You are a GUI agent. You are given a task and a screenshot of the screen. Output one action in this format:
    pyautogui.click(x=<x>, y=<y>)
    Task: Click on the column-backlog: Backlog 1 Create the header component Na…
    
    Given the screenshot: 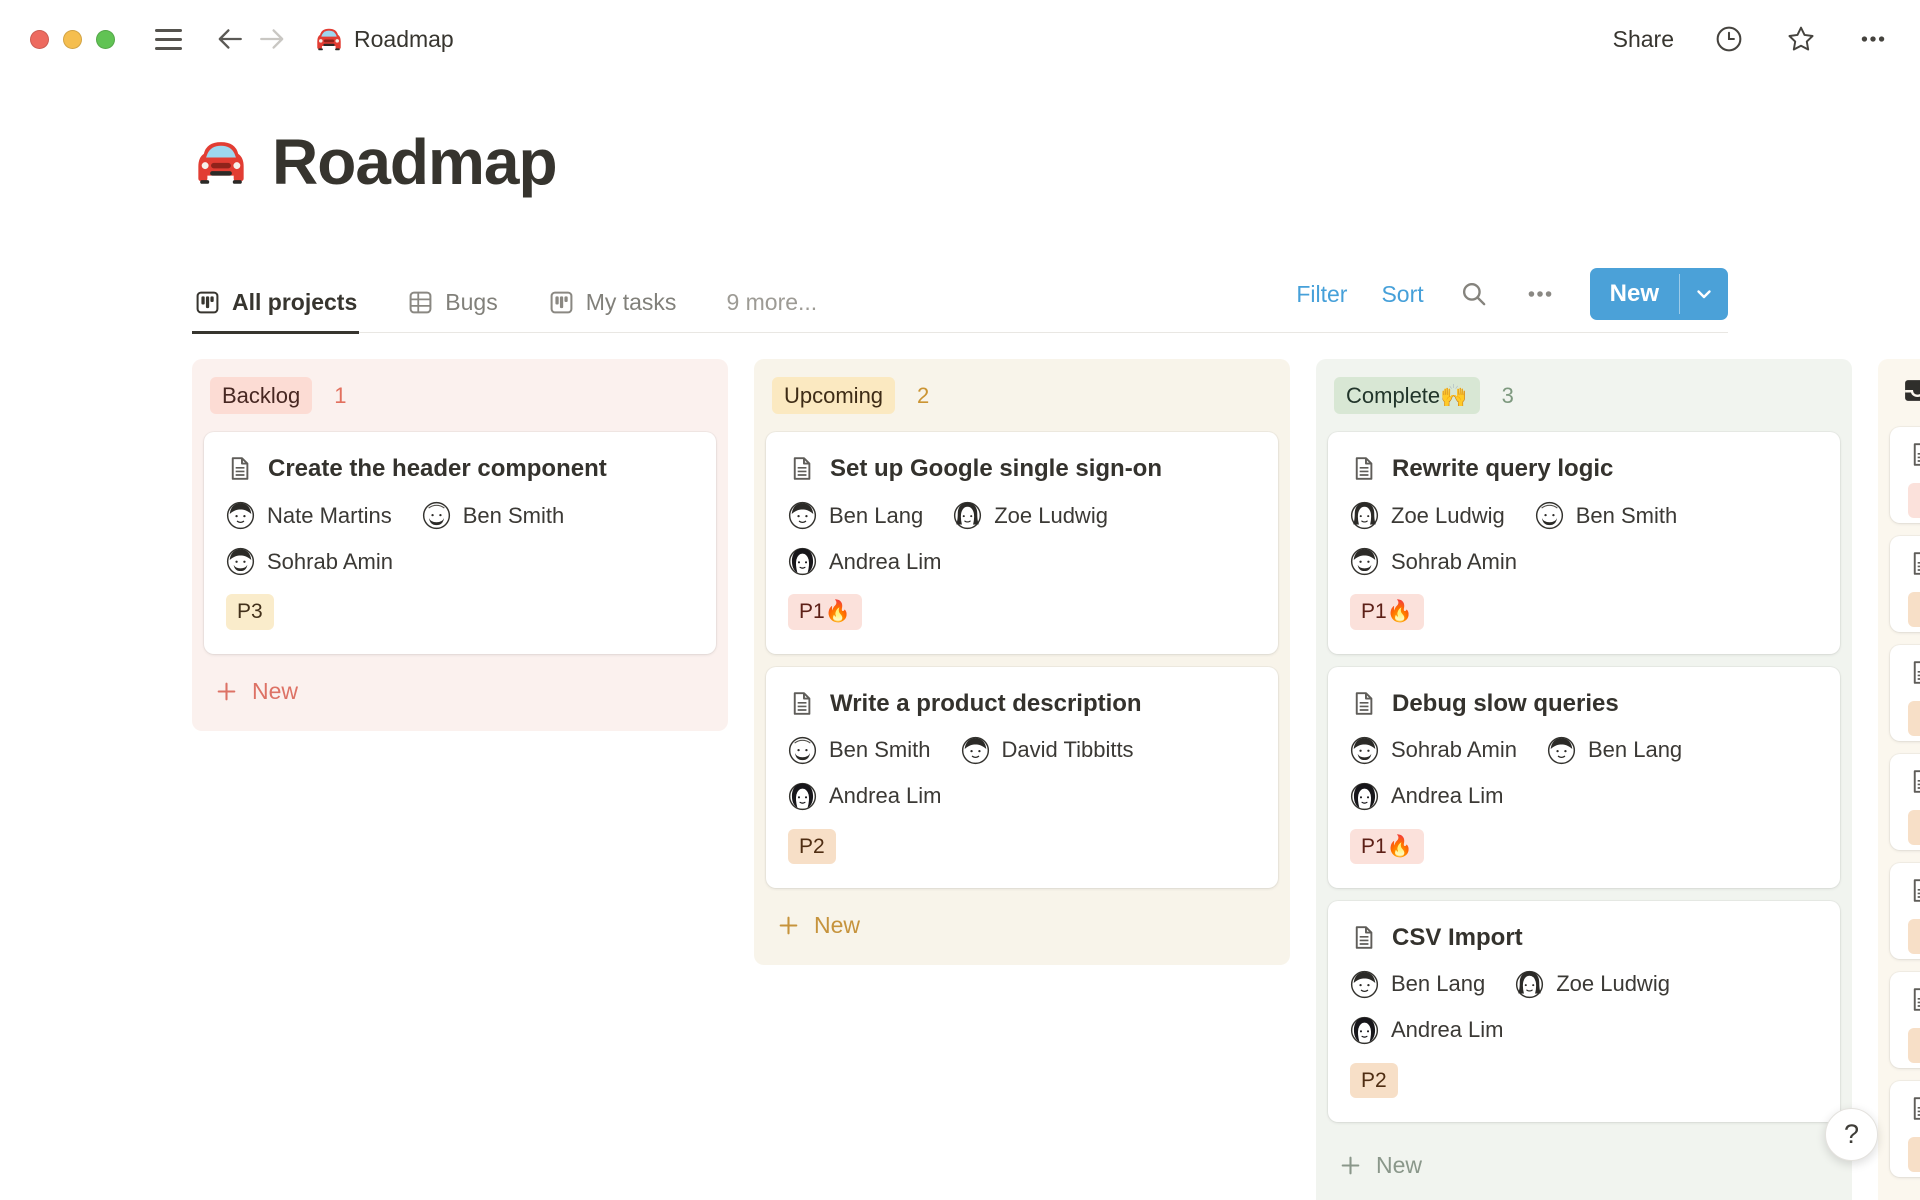 What is the action you would take?
    pyautogui.click(x=460, y=544)
    